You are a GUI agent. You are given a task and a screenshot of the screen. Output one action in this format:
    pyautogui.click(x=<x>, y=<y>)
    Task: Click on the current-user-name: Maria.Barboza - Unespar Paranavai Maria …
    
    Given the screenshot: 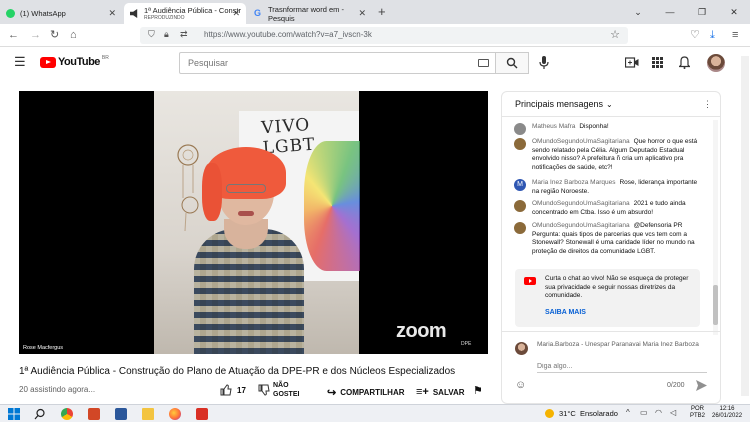 What is the action you would take?
    pyautogui.click(x=618, y=344)
    